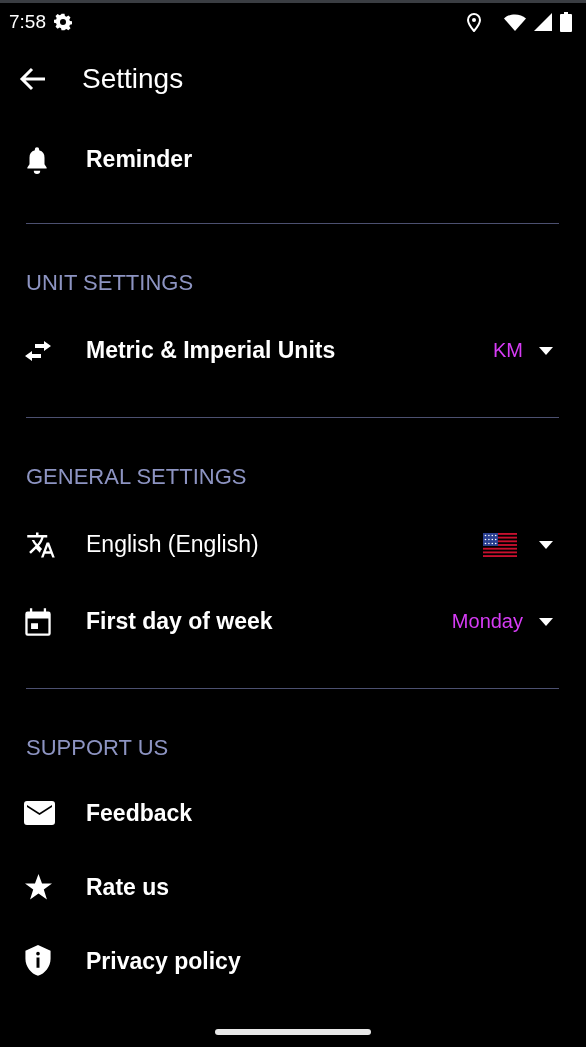  I want to click on section-header: GENERAL SETTINGS, so click(137, 477).